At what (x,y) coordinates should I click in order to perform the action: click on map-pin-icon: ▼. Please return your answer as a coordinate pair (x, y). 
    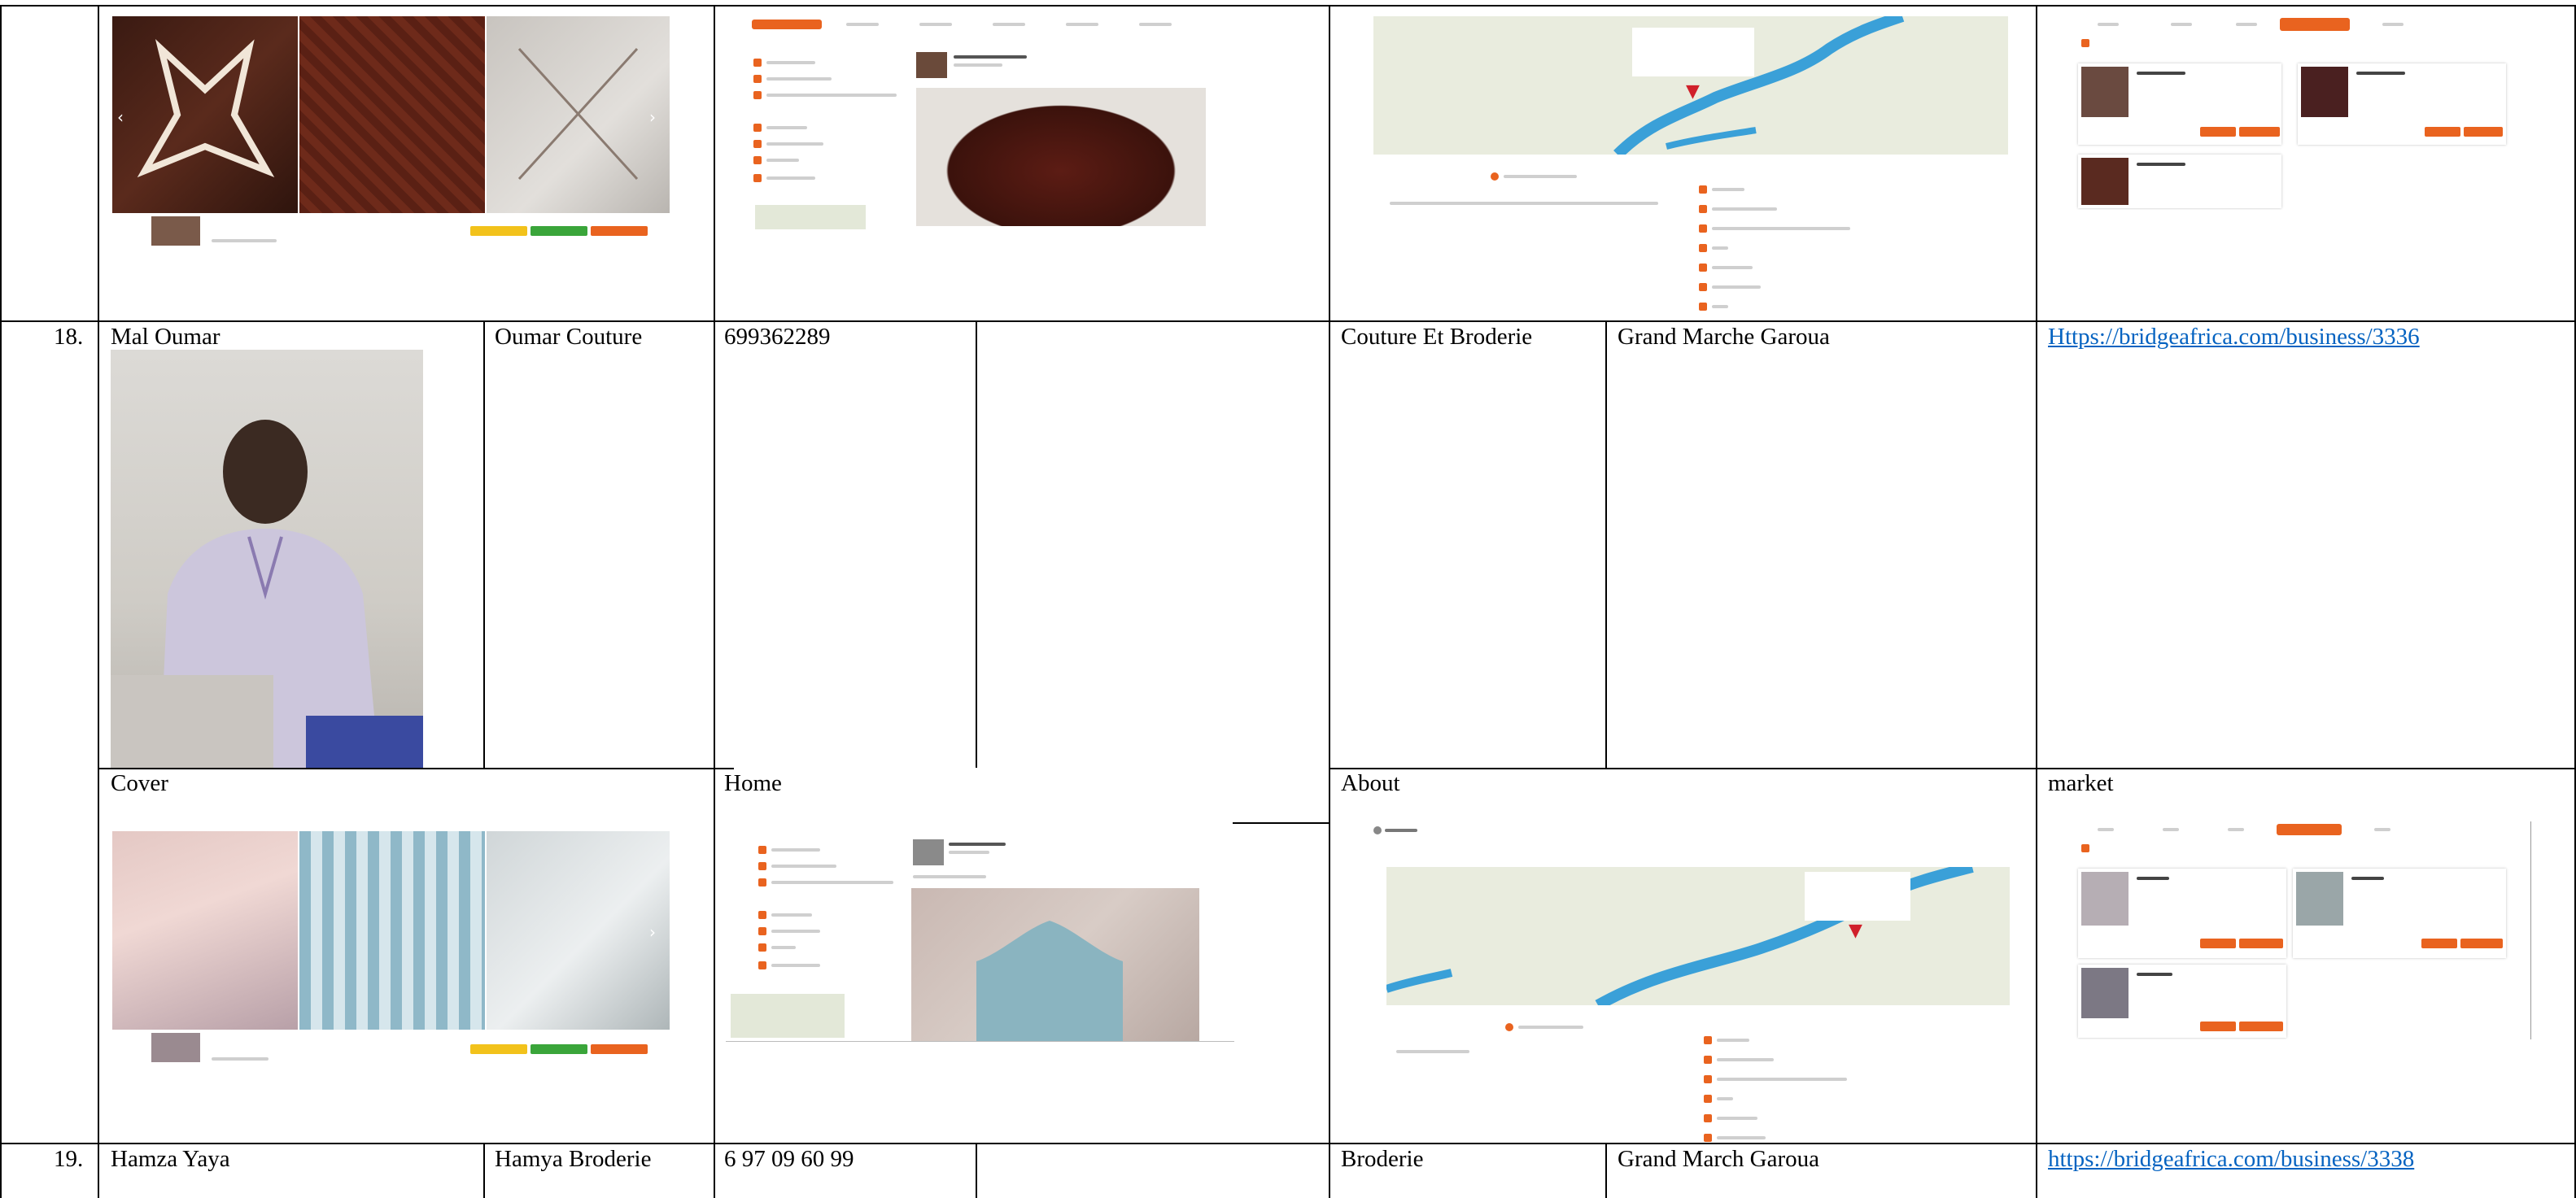
    Looking at the image, I should click on (1855, 931).